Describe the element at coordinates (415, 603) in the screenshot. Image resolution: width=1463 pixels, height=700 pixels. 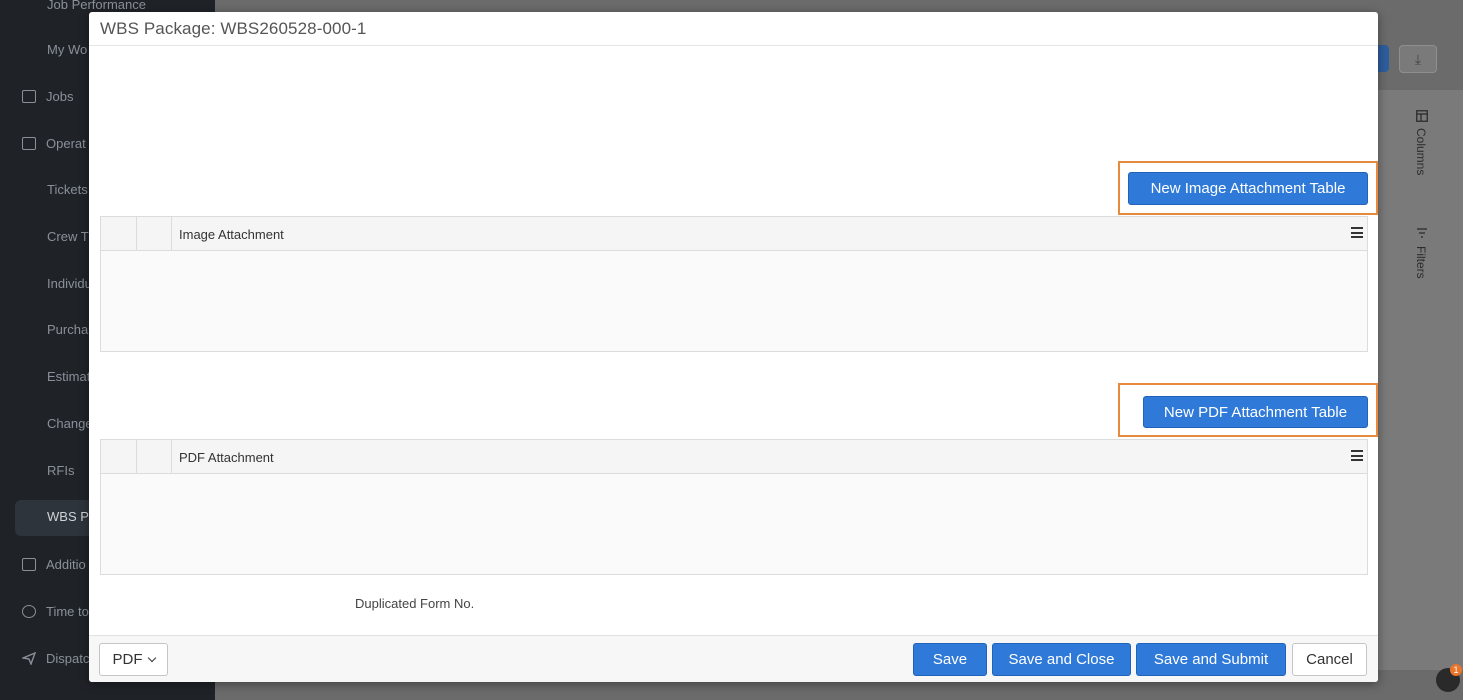
I see `duplicated-form-no-label: Duplicated Form No.` at that location.